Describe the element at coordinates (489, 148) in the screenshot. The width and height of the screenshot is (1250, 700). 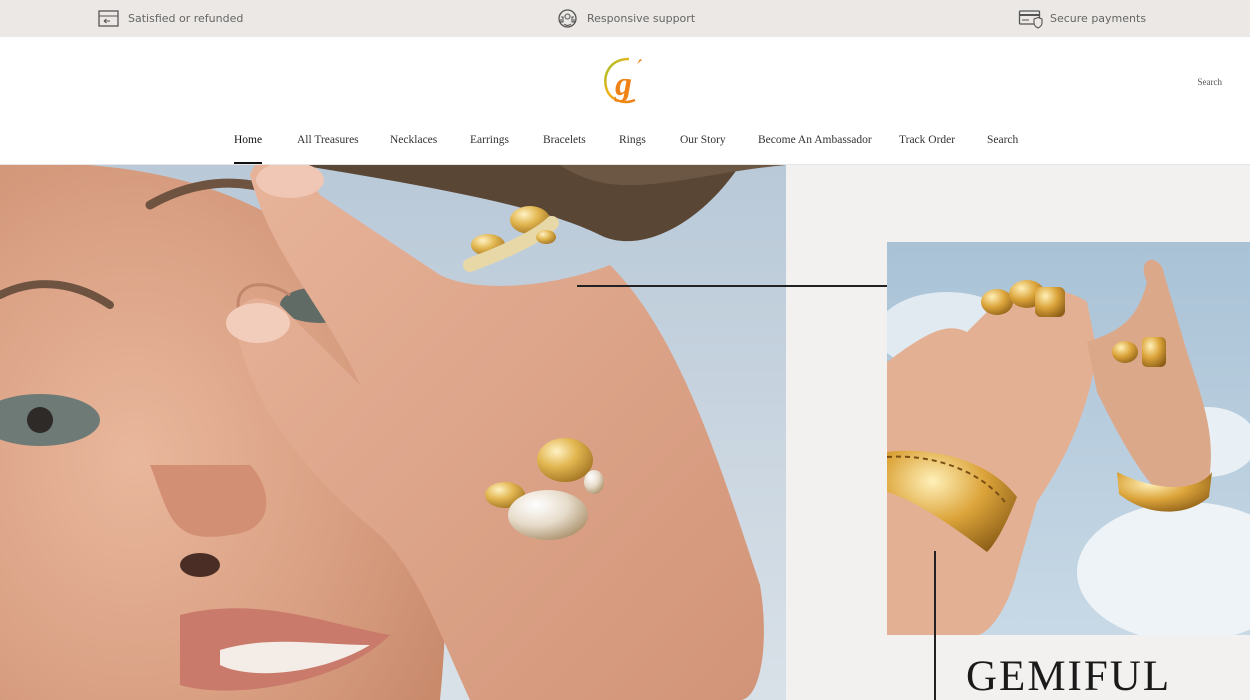
I see `nav-earrings: Earrings` at that location.